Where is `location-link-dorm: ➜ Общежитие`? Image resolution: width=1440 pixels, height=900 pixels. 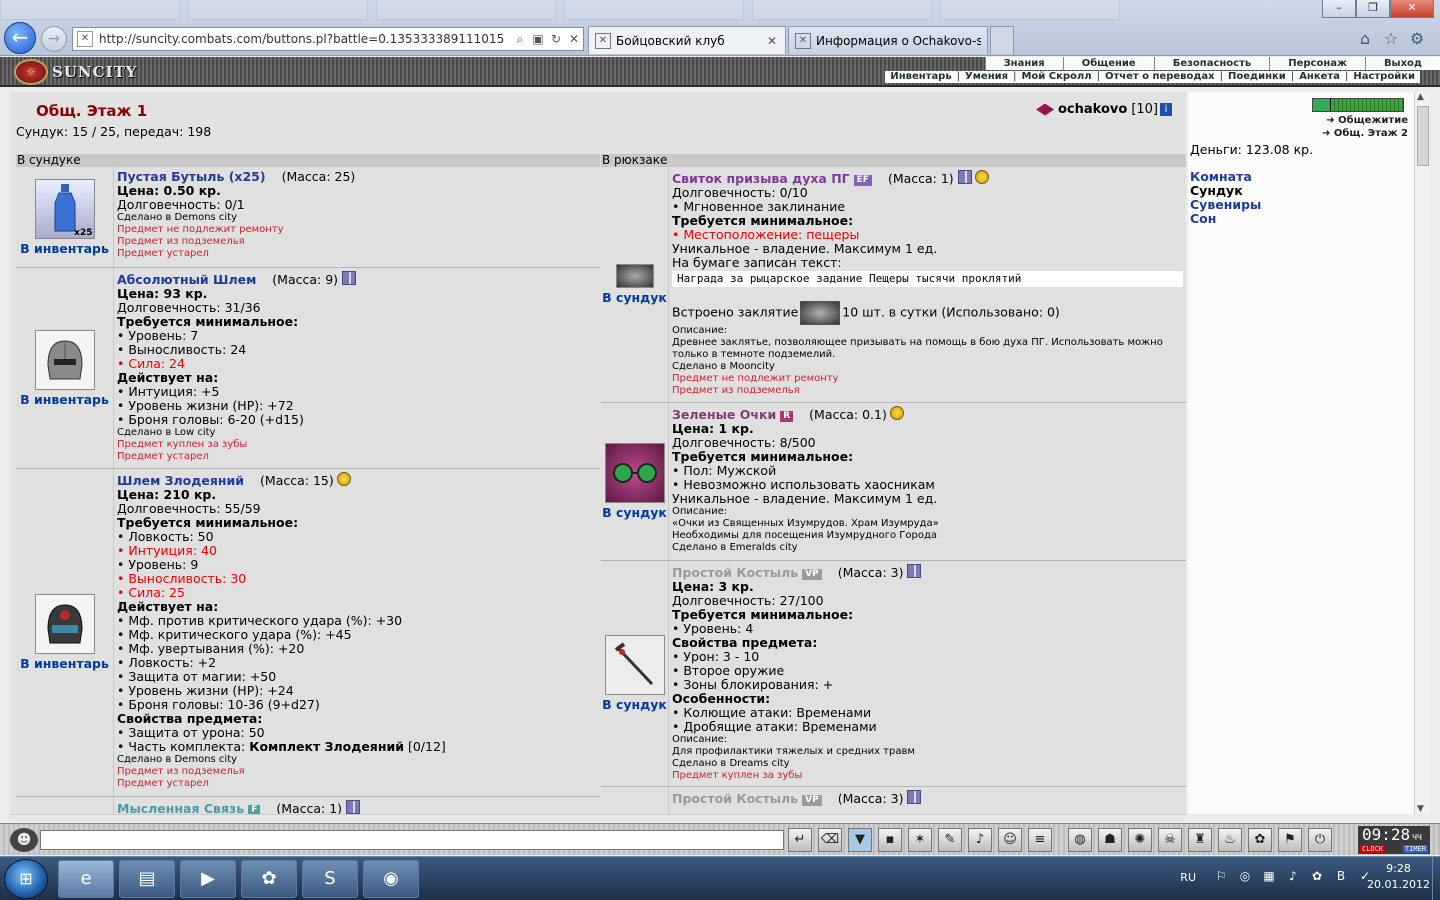
location-link-dorm: ➜ Общежитие is located at coordinates (1367, 120).